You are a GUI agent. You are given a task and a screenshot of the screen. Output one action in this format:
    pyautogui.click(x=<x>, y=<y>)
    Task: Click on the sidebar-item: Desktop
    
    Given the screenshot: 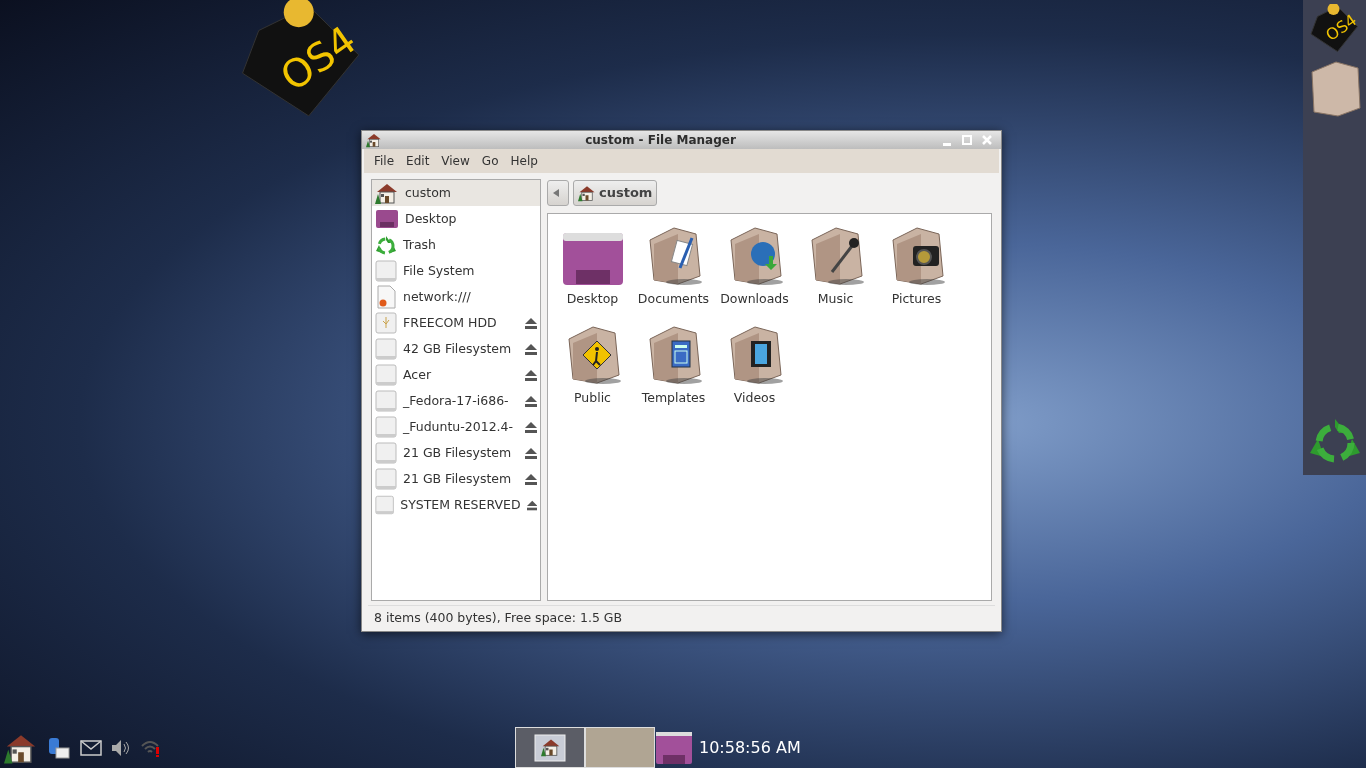 What is the action you would take?
    pyautogui.click(x=456, y=219)
    